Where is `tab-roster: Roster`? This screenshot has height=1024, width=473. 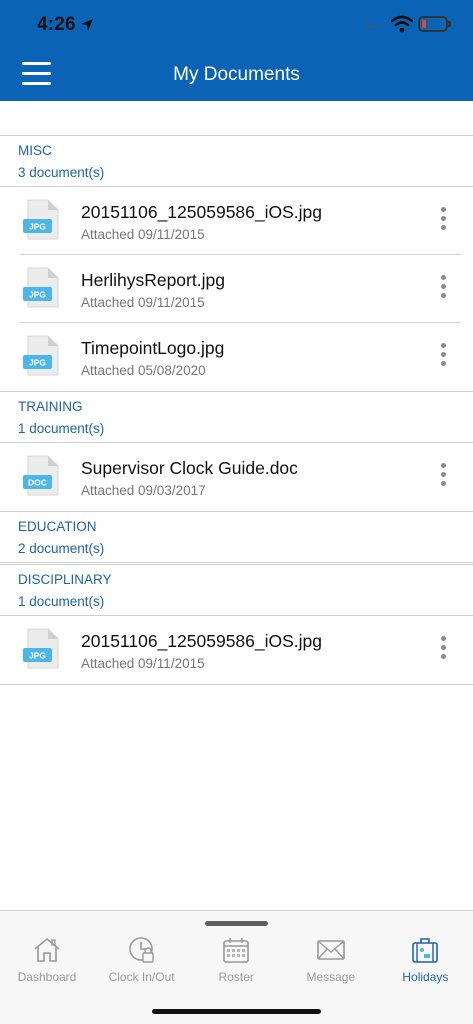
tab-roster: Roster is located at coordinates (236, 959).